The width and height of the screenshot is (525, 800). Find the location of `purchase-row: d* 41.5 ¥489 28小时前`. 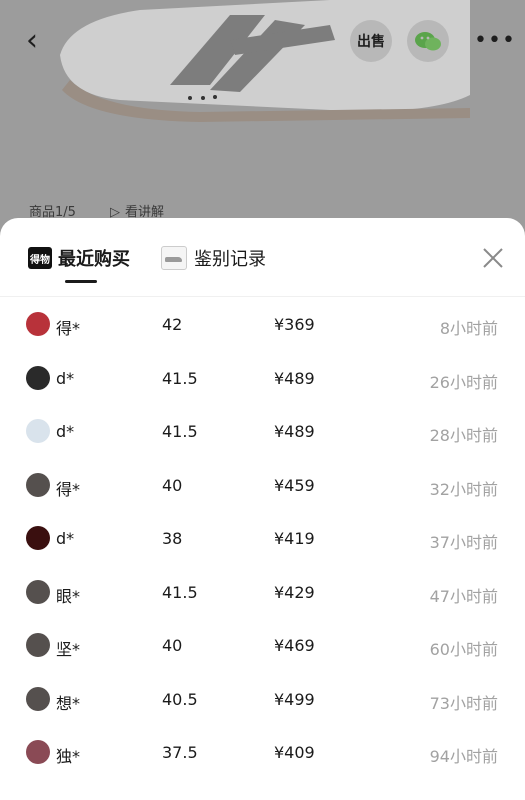

purchase-row: d* 41.5 ¥489 28小时前 is located at coordinates (262, 431).